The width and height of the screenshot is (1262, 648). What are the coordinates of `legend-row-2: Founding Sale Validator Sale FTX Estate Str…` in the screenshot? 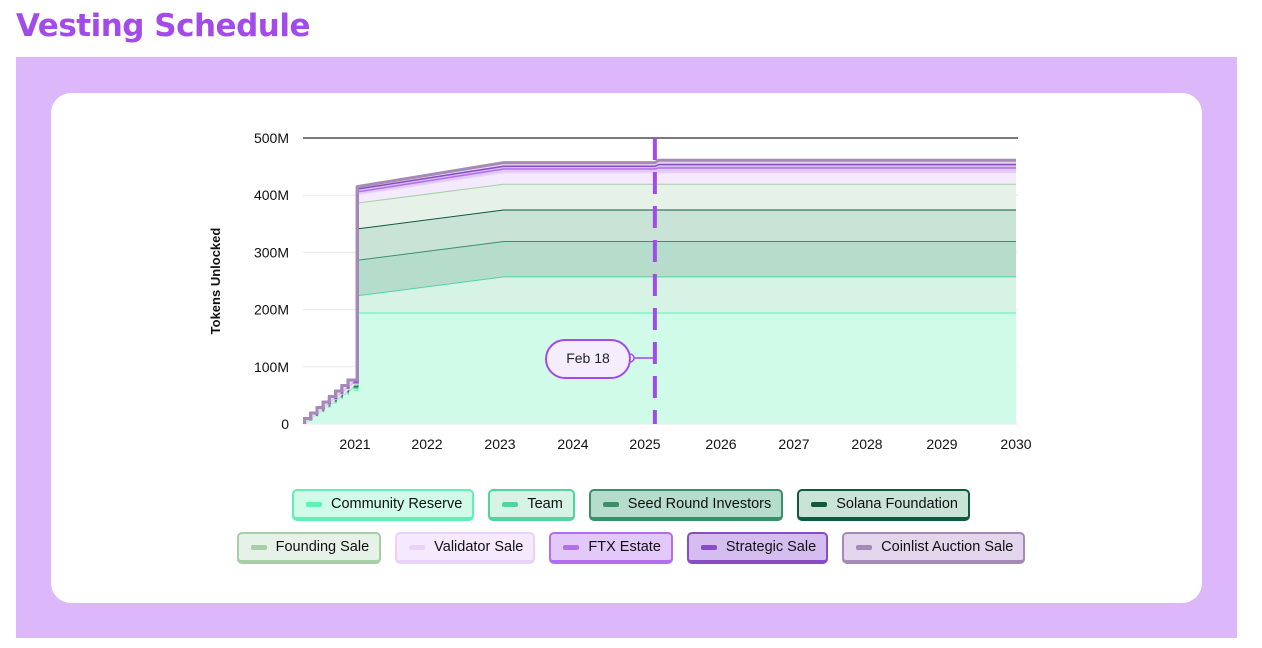 It's located at (631, 548).